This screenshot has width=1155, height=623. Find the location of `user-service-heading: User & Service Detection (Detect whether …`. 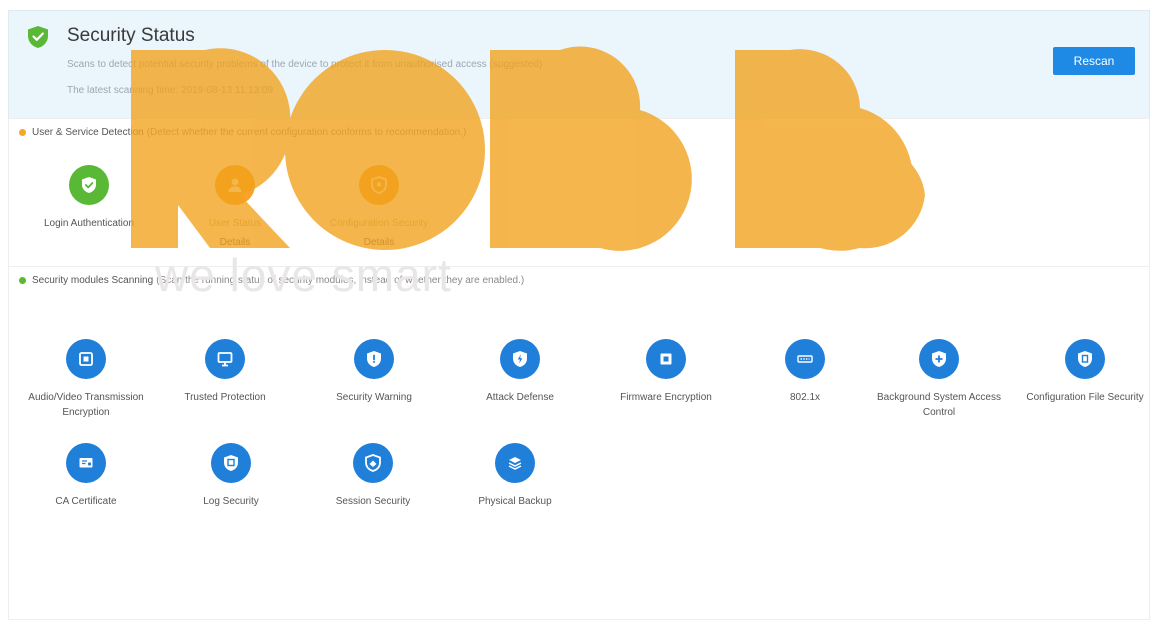

user-service-heading: User & Service Detection (Detect whether … is located at coordinates (242, 132).